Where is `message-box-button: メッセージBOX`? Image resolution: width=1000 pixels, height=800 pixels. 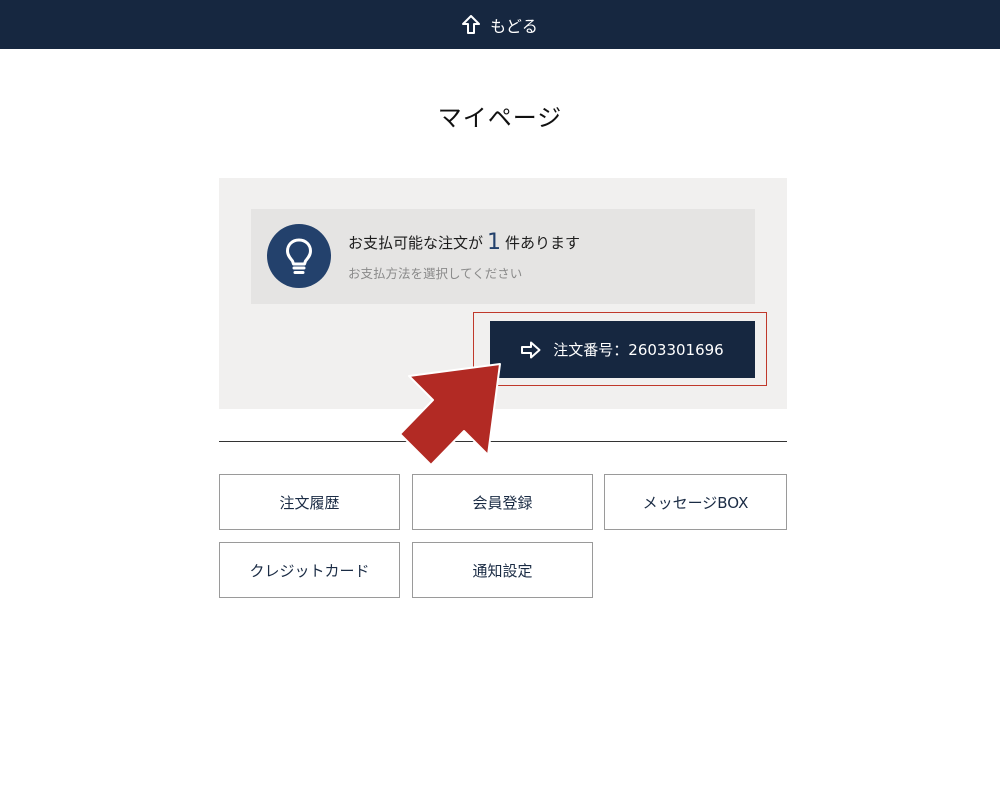 message-box-button: メッセージBOX is located at coordinates (695, 502).